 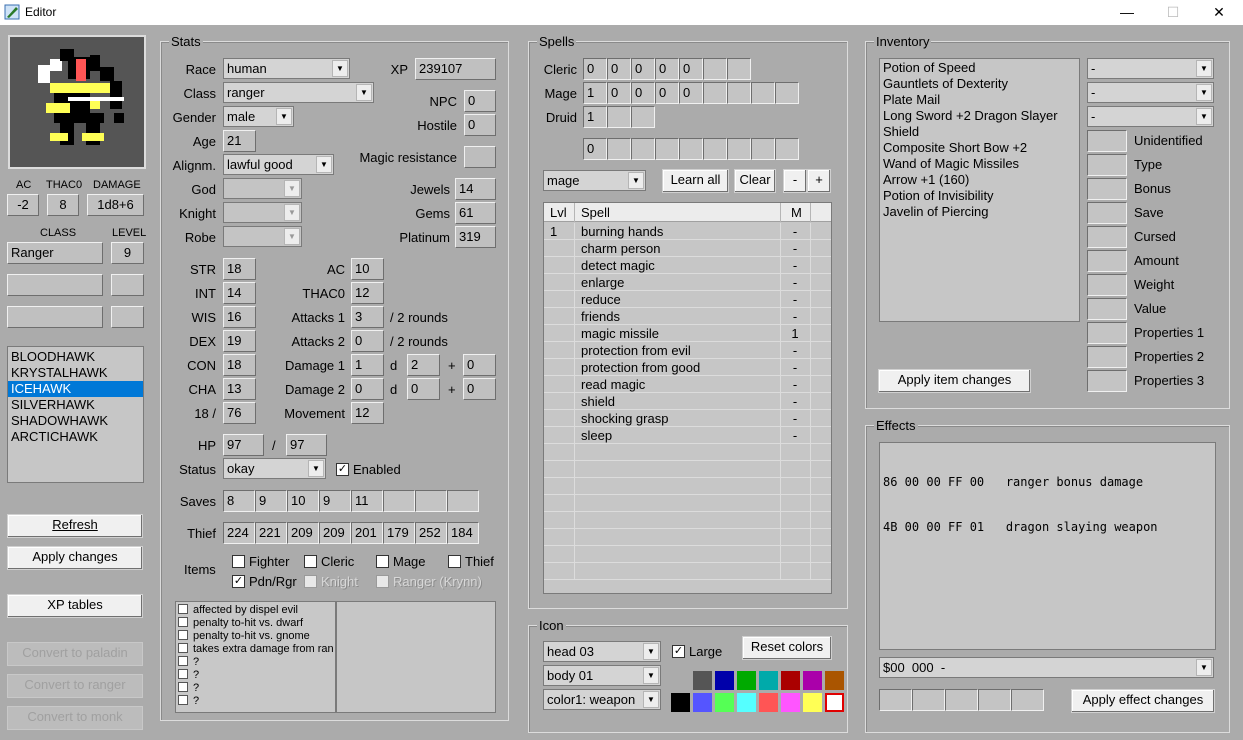 What do you see at coordinates (687, 265) in the screenshot?
I see `spell-row: detect magic -` at bounding box center [687, 265].